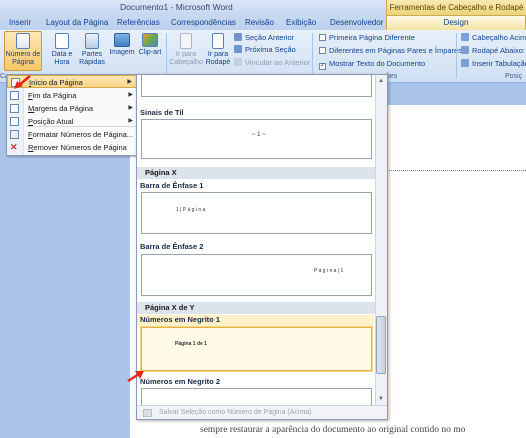  Describe the element at coordinates (203, 23) in the screenshot. I see `tab-correspondencias: Correspondências` at that location.